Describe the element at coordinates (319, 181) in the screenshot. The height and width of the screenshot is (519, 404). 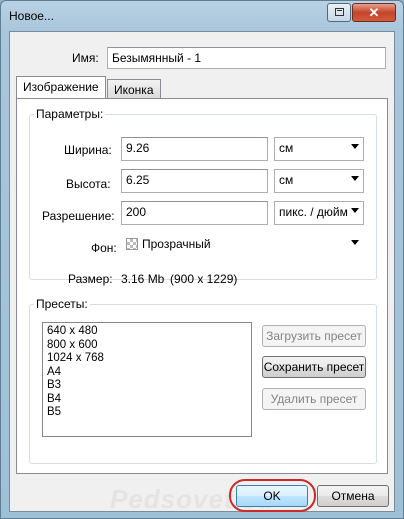
I see `height-unit-select: см` at that location.